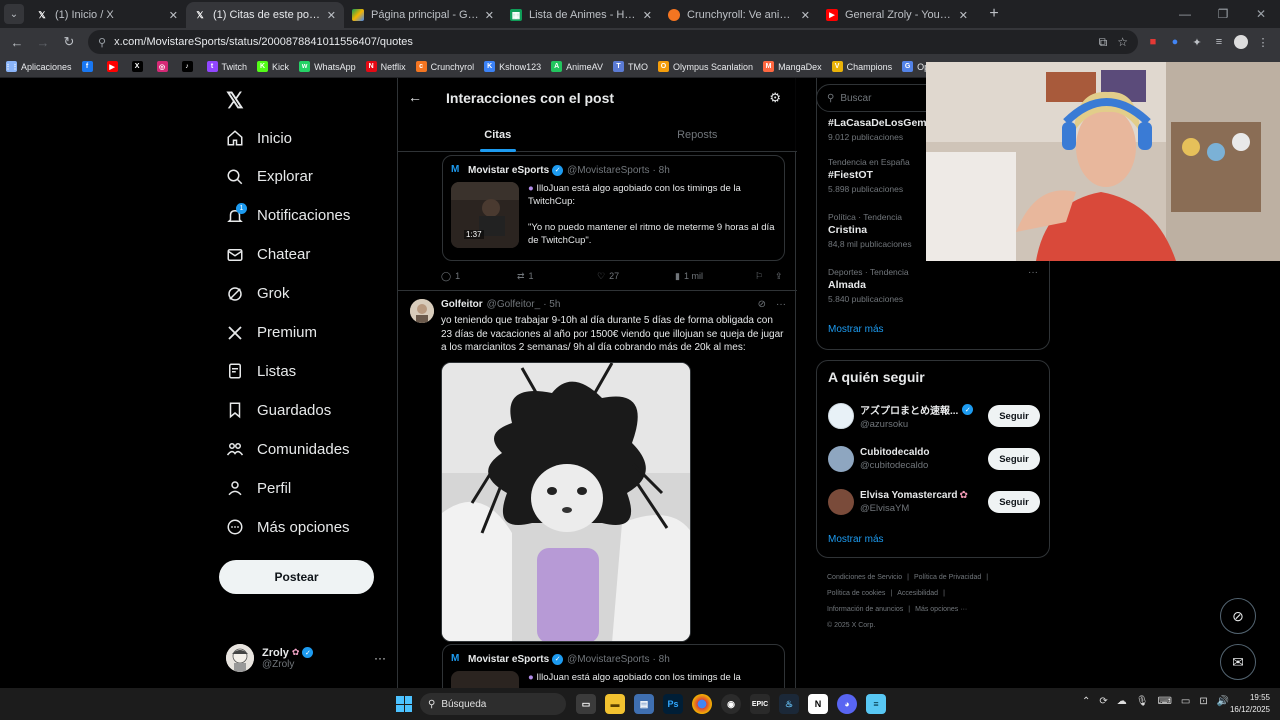  Describe the element at coordinates (581, 15) in the screenshot. I see `browser-tab: ▦ Lista de Animes - Hojas de cálc ✕` at that location.